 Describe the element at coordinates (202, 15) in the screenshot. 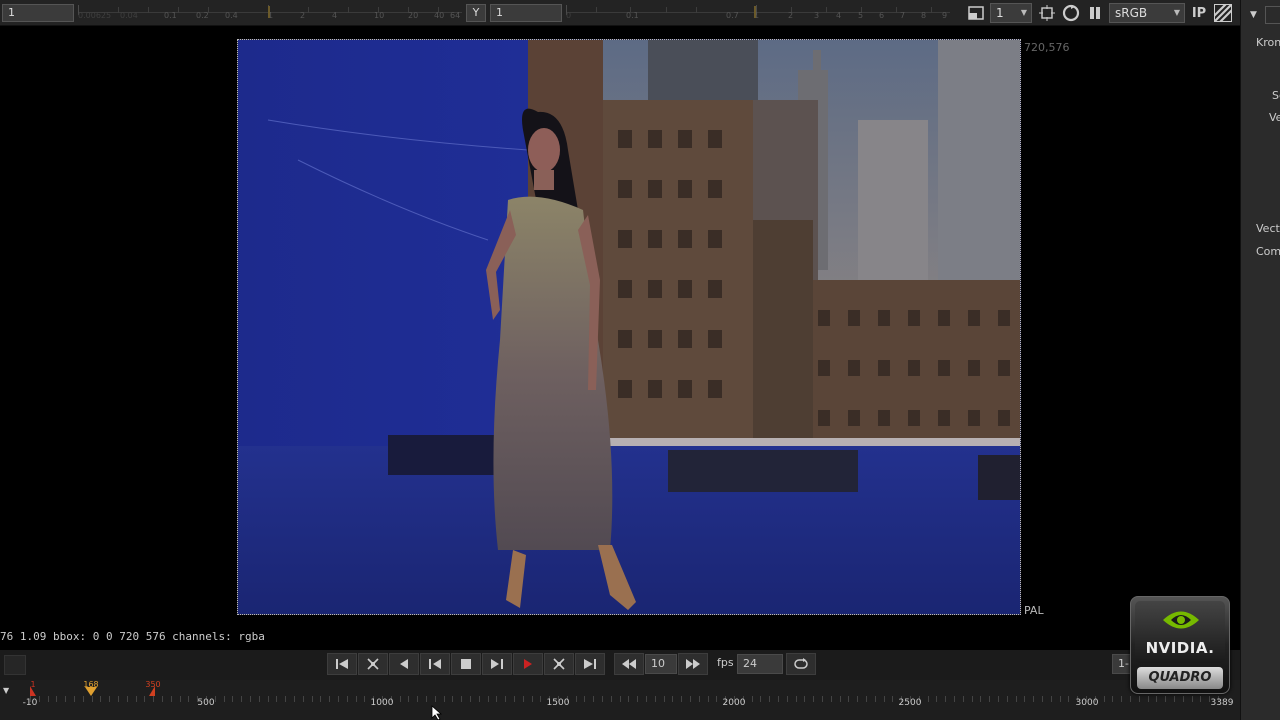

I see `gain-tick-label: 0.2` at that location.